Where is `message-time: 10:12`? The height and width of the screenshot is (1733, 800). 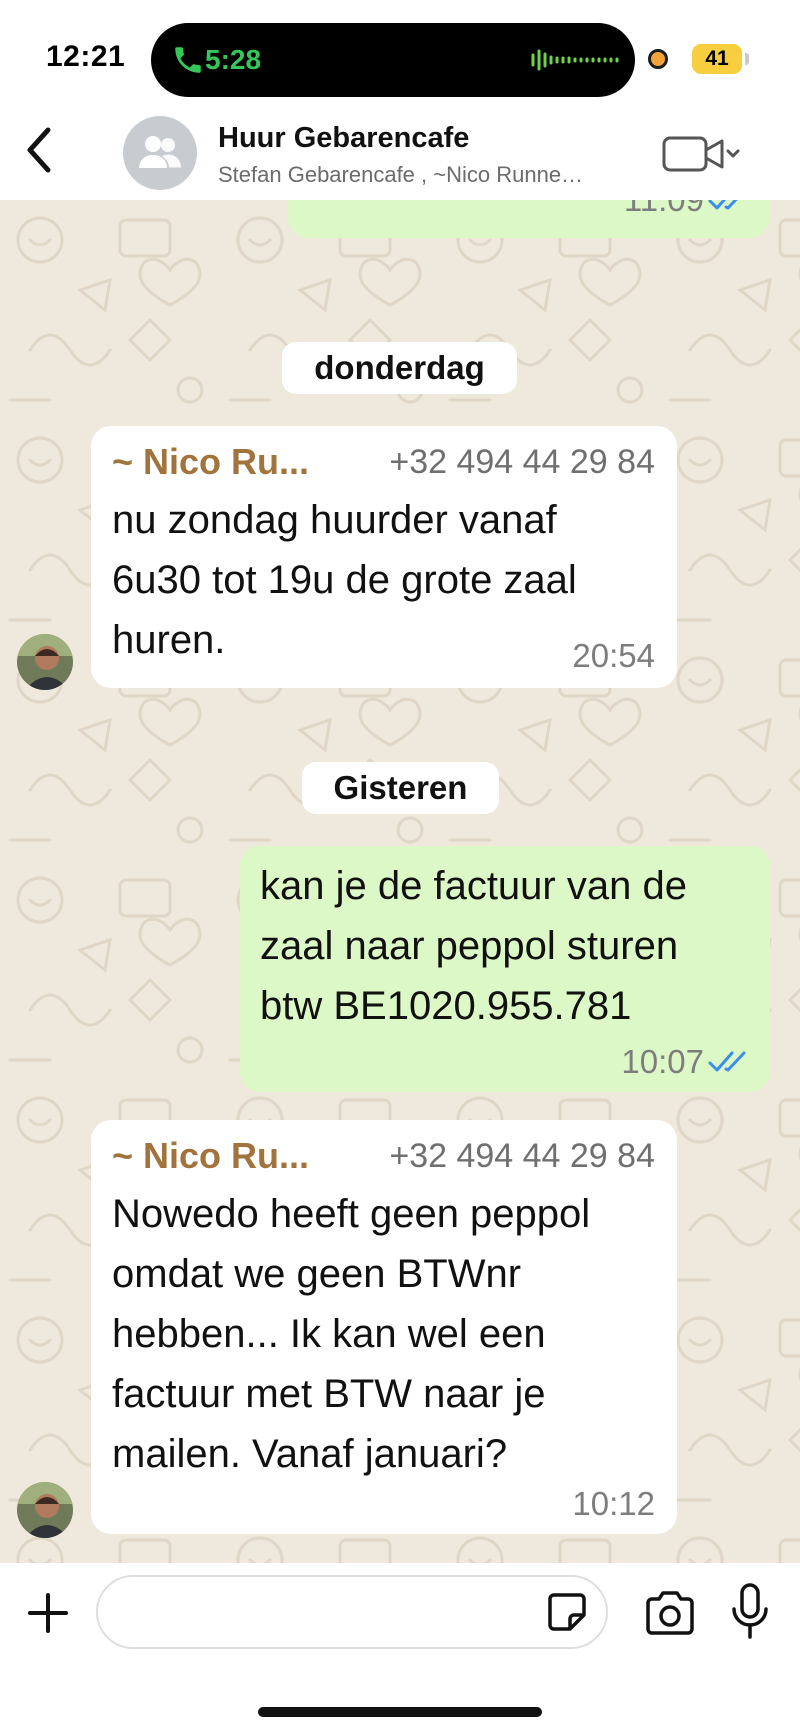 message-time: 10:12 is located at coordinates (613, 1503).